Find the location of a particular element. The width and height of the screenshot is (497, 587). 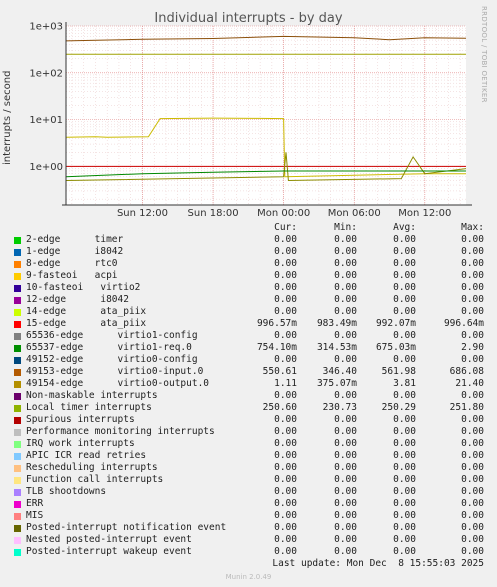

legend-series-name: MIS is located at coordinates (35, 515).